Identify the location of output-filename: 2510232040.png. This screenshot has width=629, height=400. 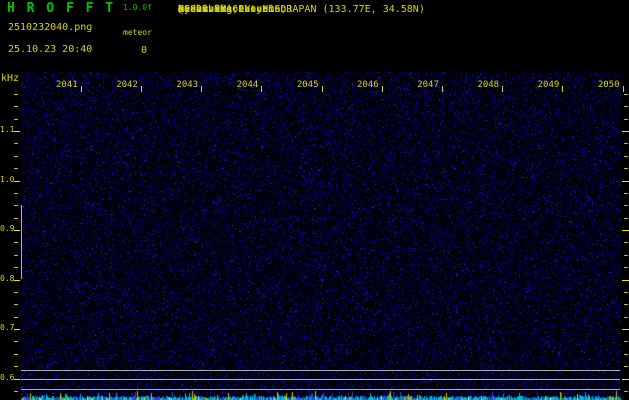
(50, 27).